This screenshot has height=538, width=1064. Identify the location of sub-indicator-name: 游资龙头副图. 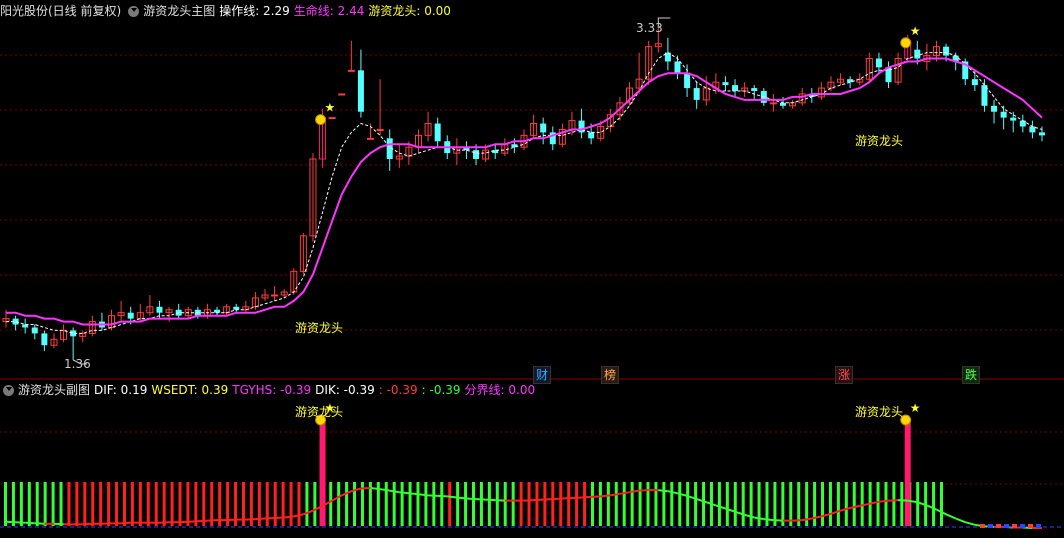
(54, 390).